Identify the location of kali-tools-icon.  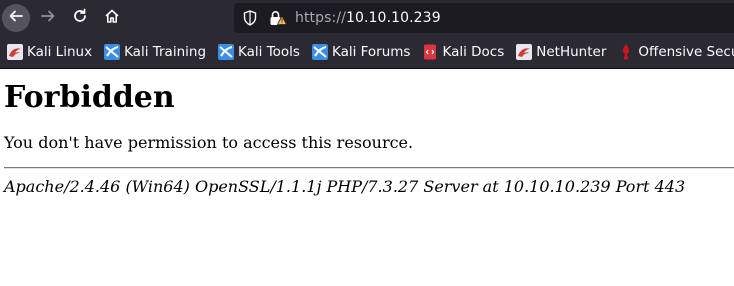
(226, 52).